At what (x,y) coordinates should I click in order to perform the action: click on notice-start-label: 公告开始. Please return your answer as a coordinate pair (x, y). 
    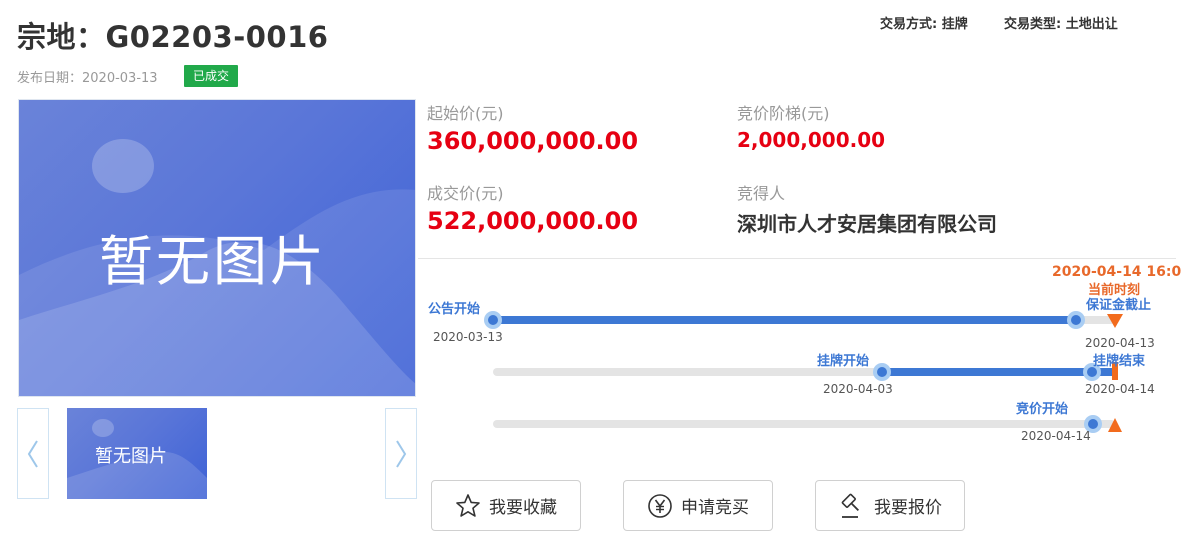
    Looking at the image, I should click on (454, 309).